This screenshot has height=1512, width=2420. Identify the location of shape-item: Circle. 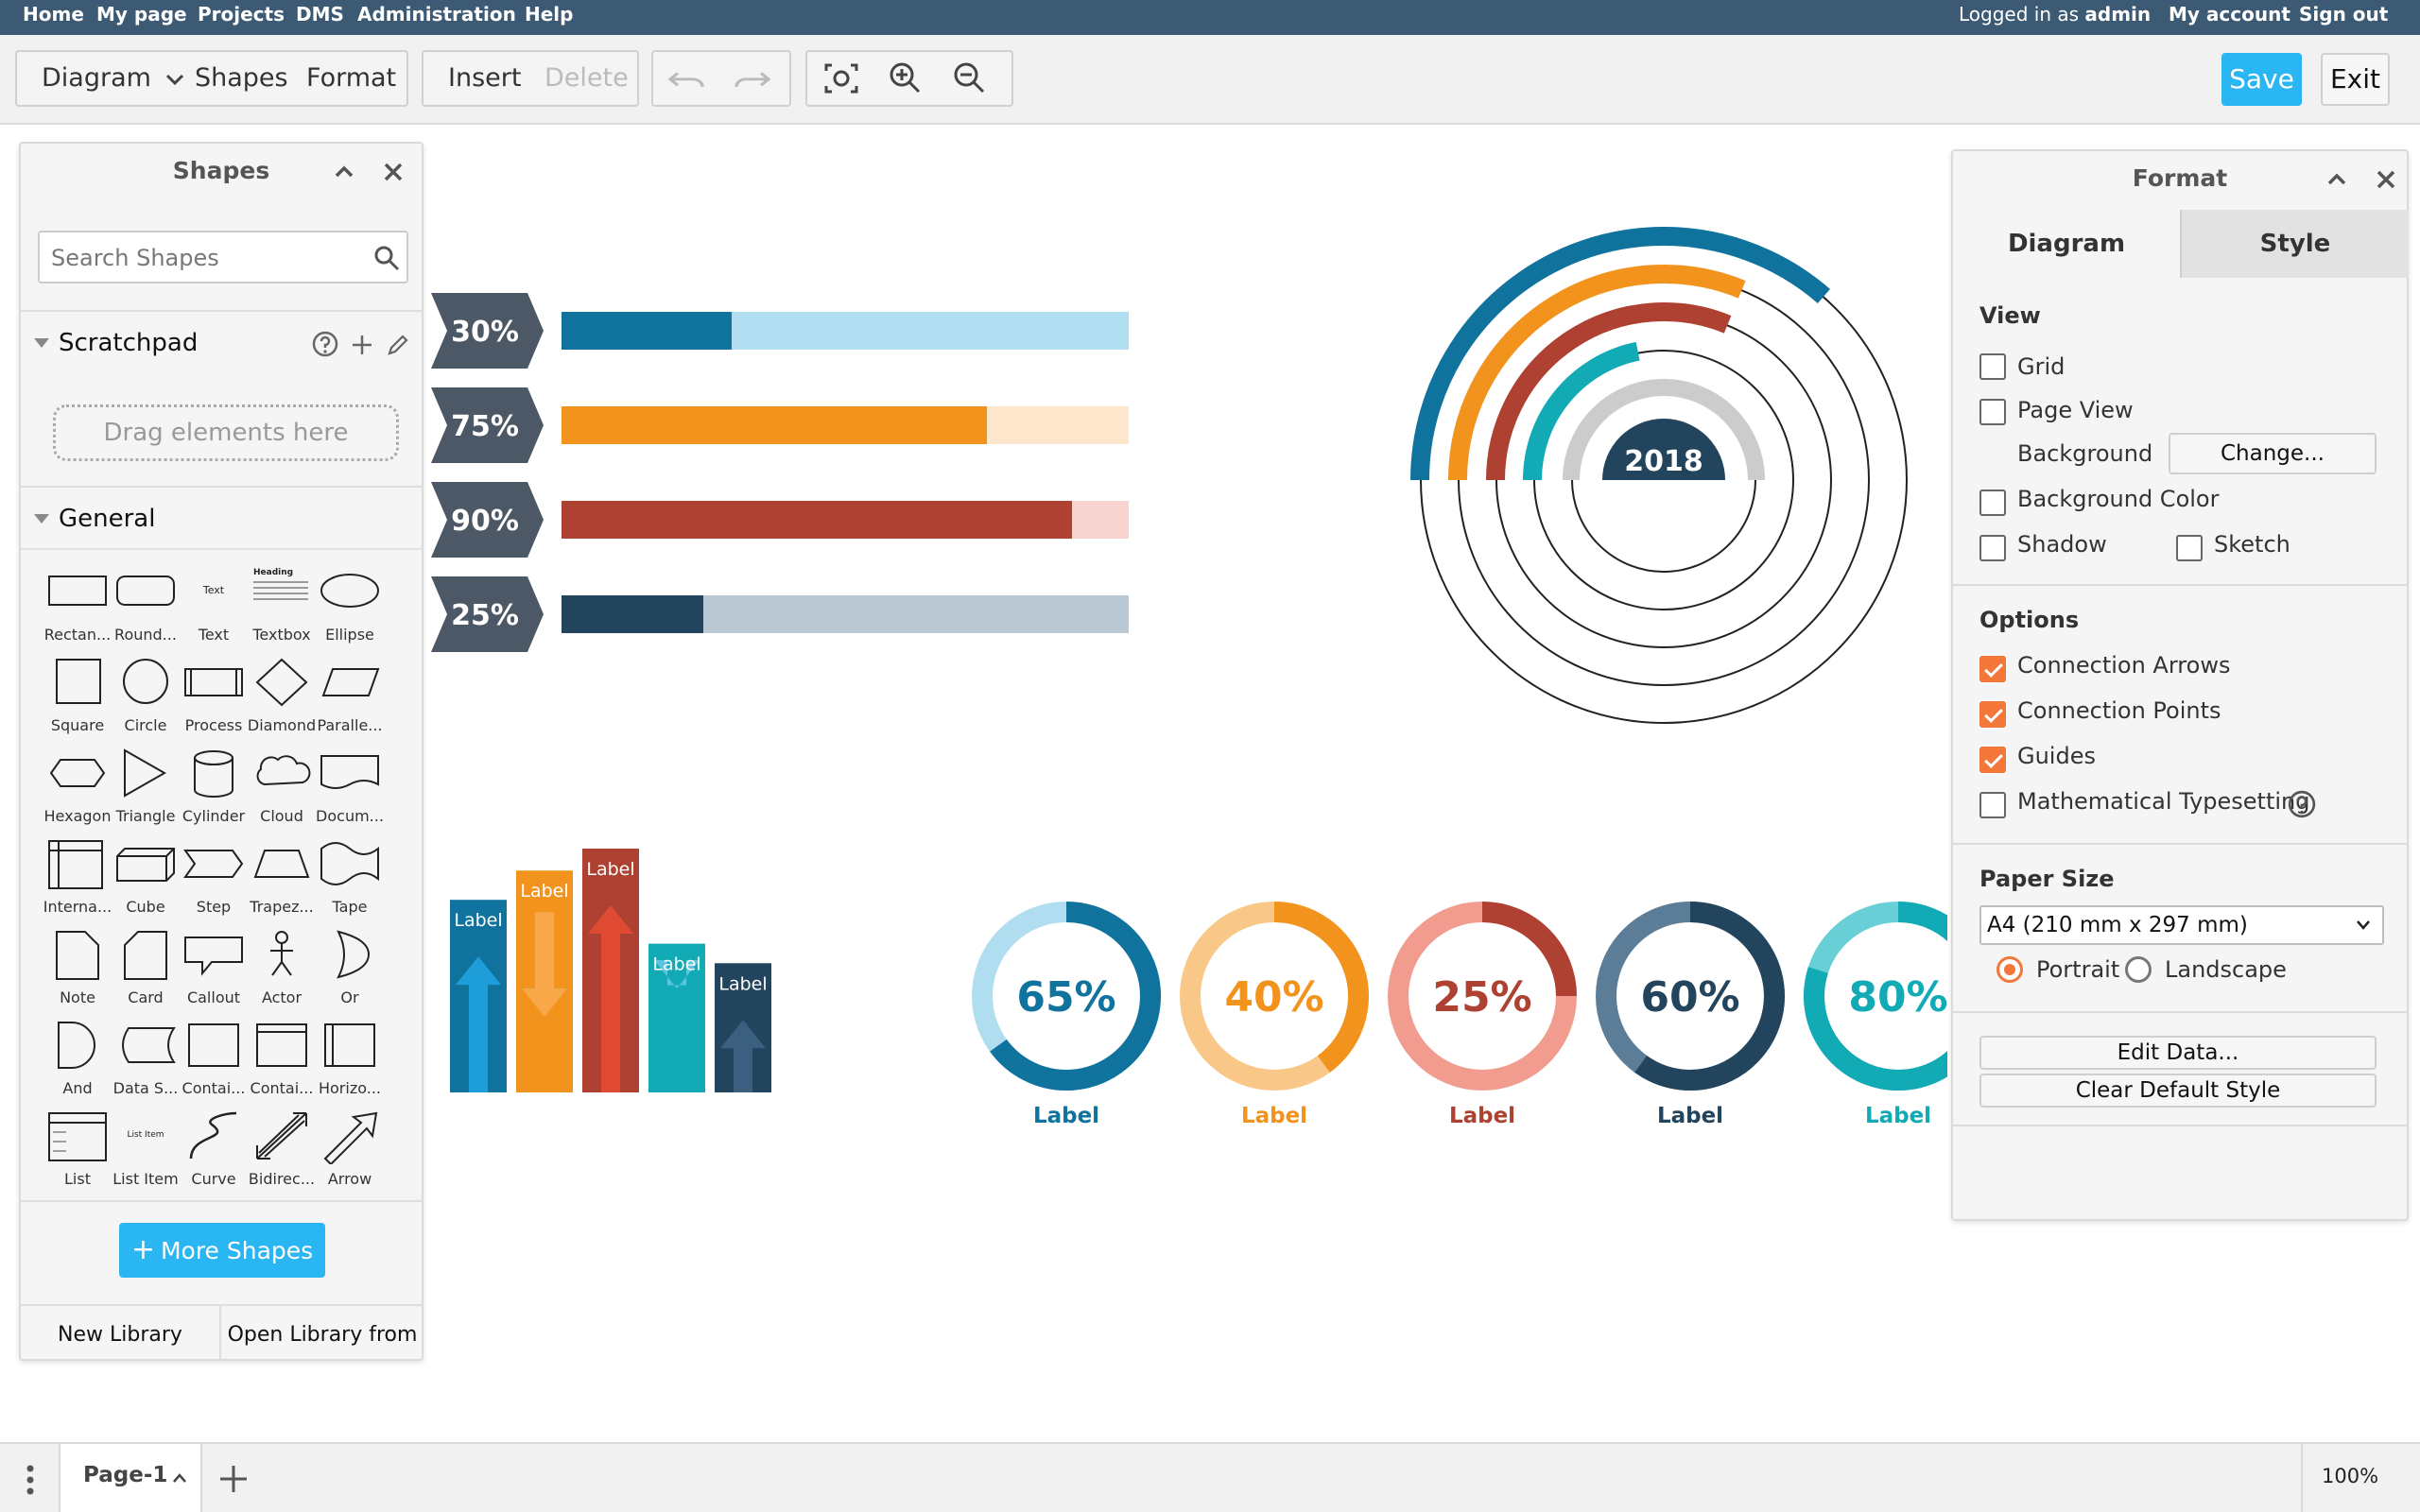
(146, 697).